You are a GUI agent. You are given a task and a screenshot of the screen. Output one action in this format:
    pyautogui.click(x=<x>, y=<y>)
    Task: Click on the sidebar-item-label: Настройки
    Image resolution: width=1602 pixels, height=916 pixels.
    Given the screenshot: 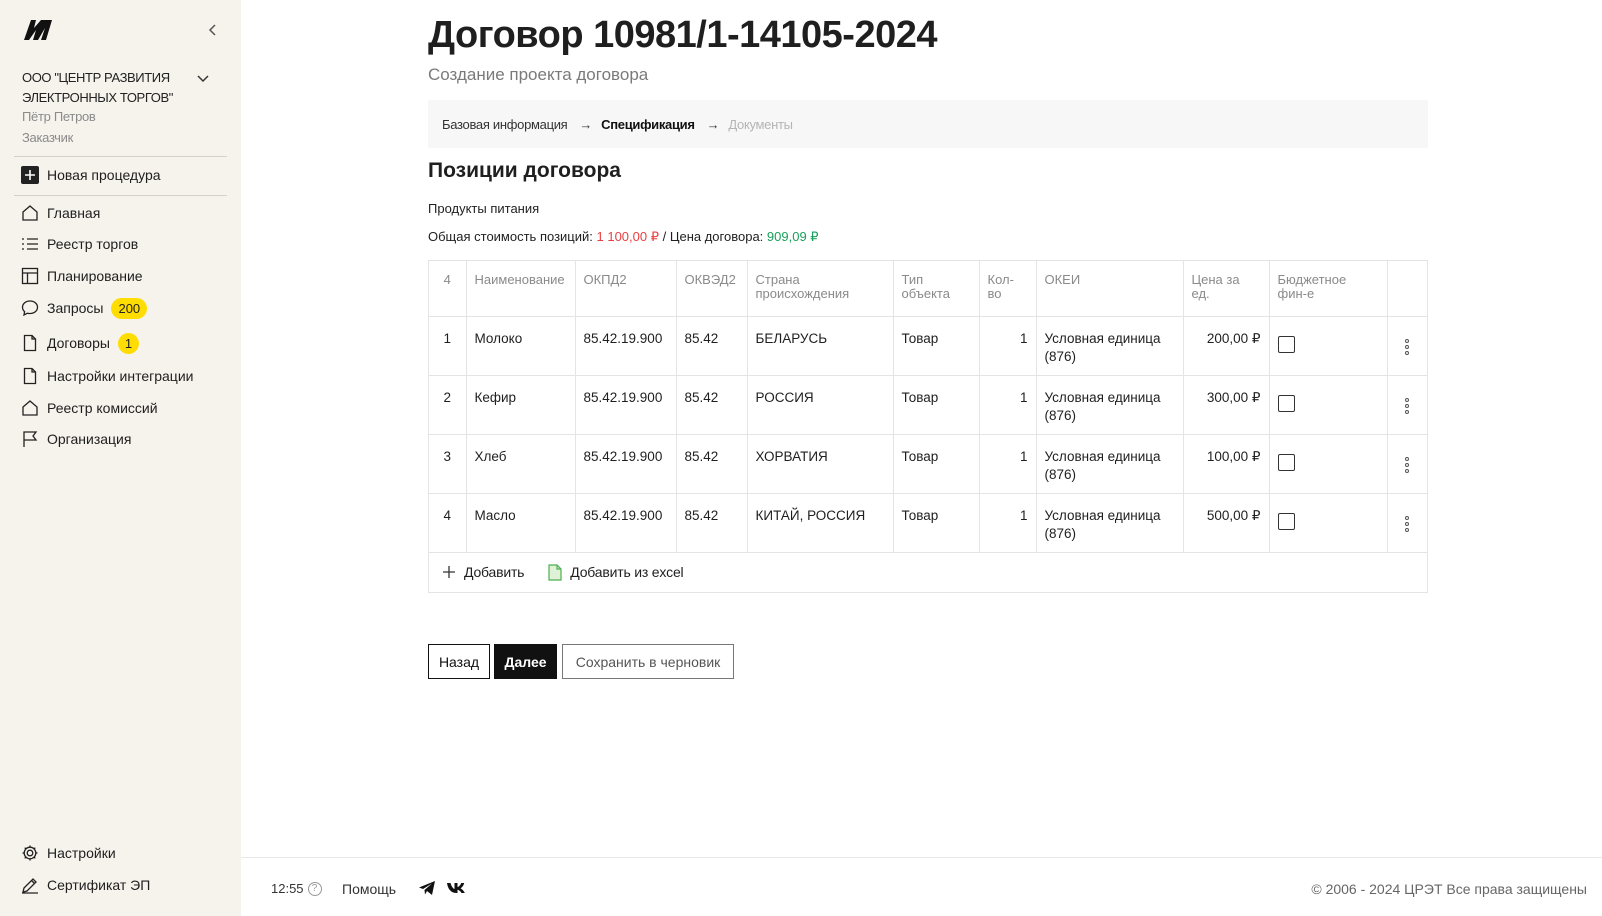 What is the action you would take?
    pyautogui.click(x=81, y=853)
    